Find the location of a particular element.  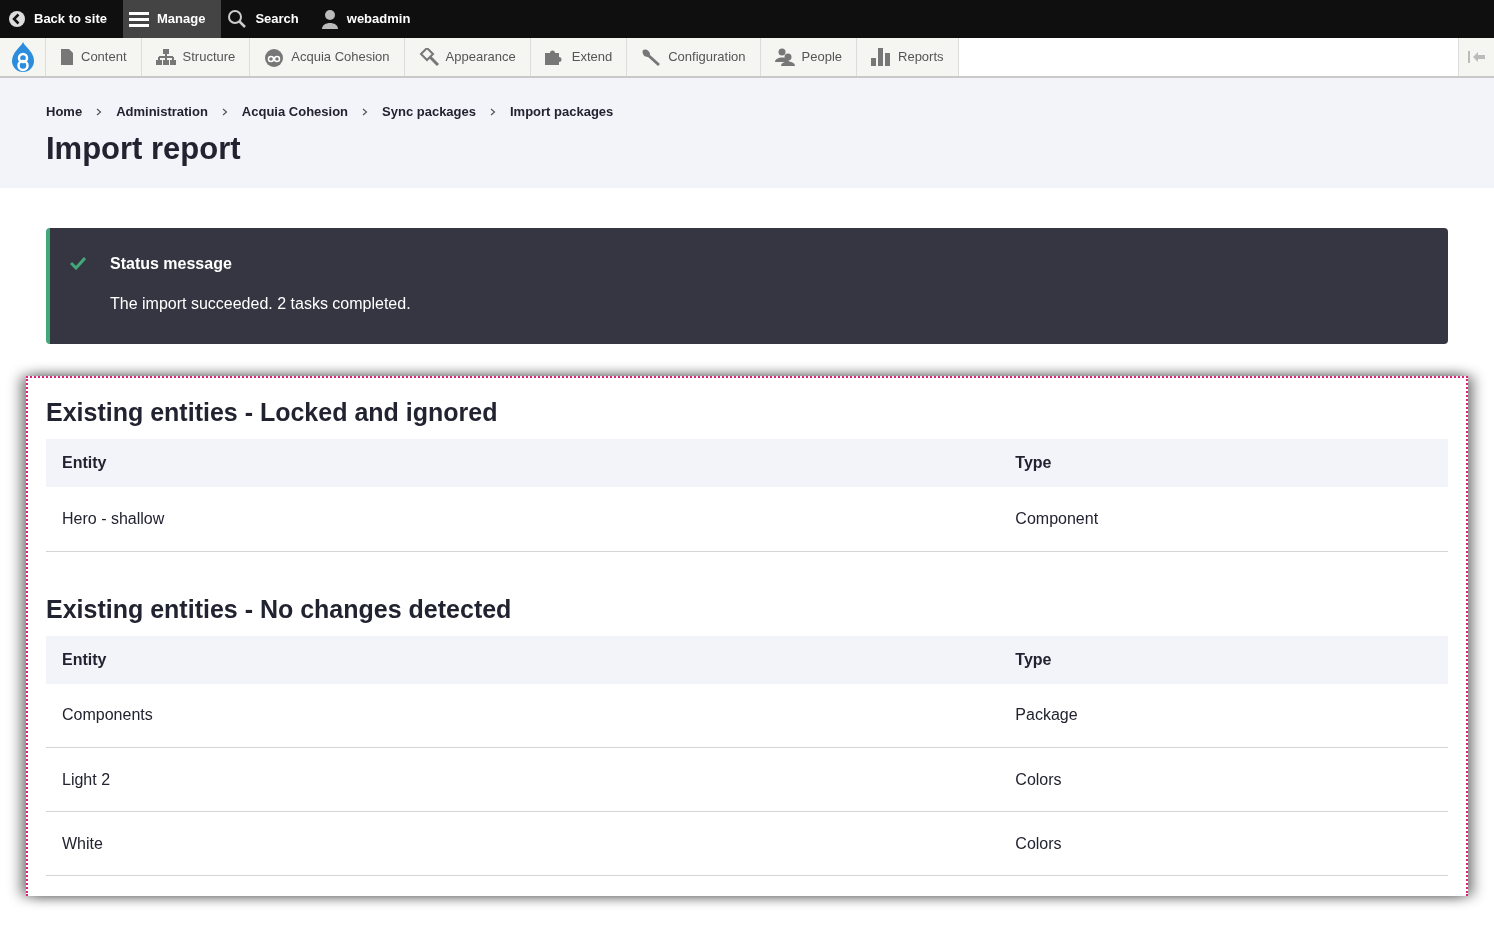

status-text: The import succeeded. 2 tasks completed. is located at coordinates (260, 304).